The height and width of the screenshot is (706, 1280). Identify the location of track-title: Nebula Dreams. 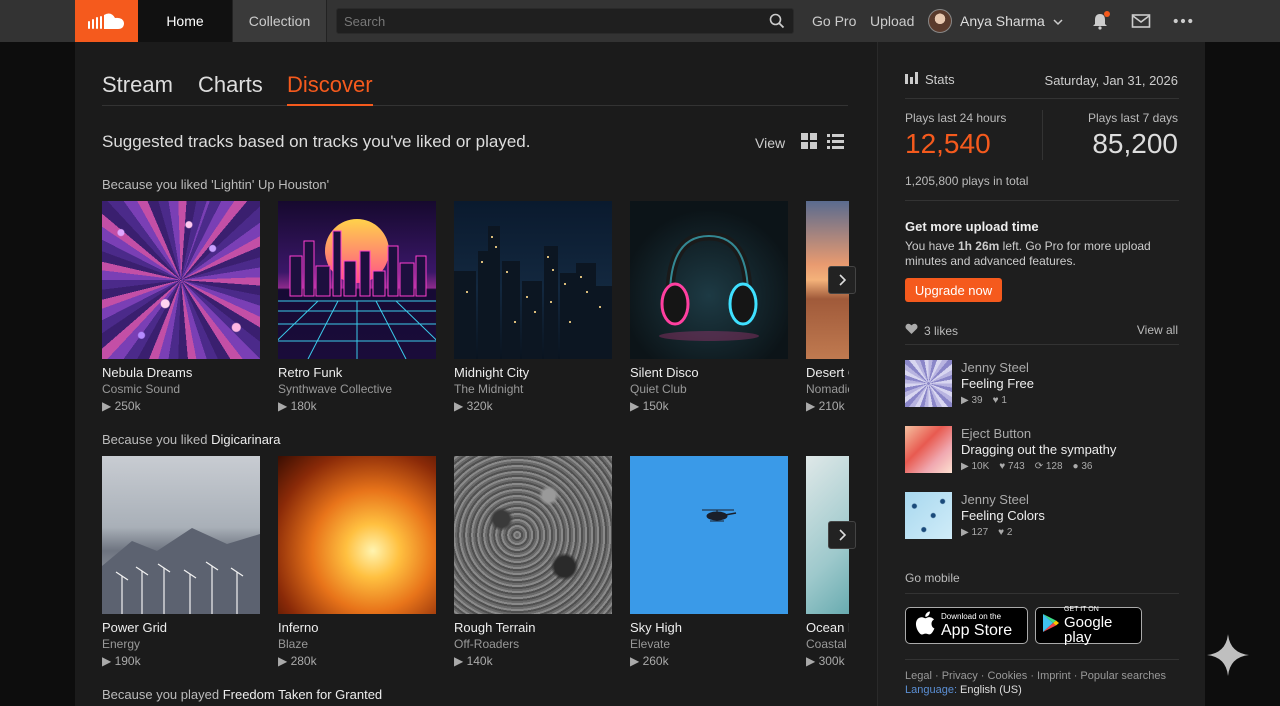
(181, 372).